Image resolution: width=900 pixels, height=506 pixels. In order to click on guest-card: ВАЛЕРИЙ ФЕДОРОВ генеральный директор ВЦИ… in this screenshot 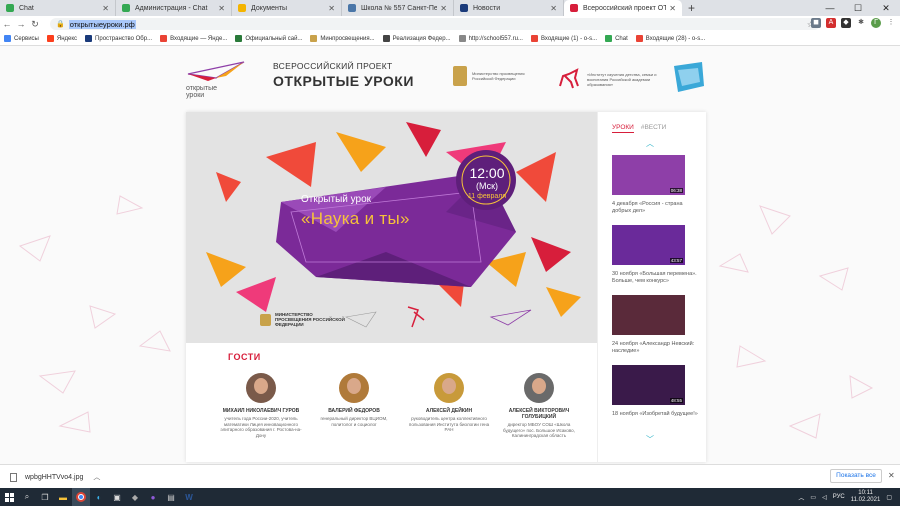, I will do `click(354, 400)`.